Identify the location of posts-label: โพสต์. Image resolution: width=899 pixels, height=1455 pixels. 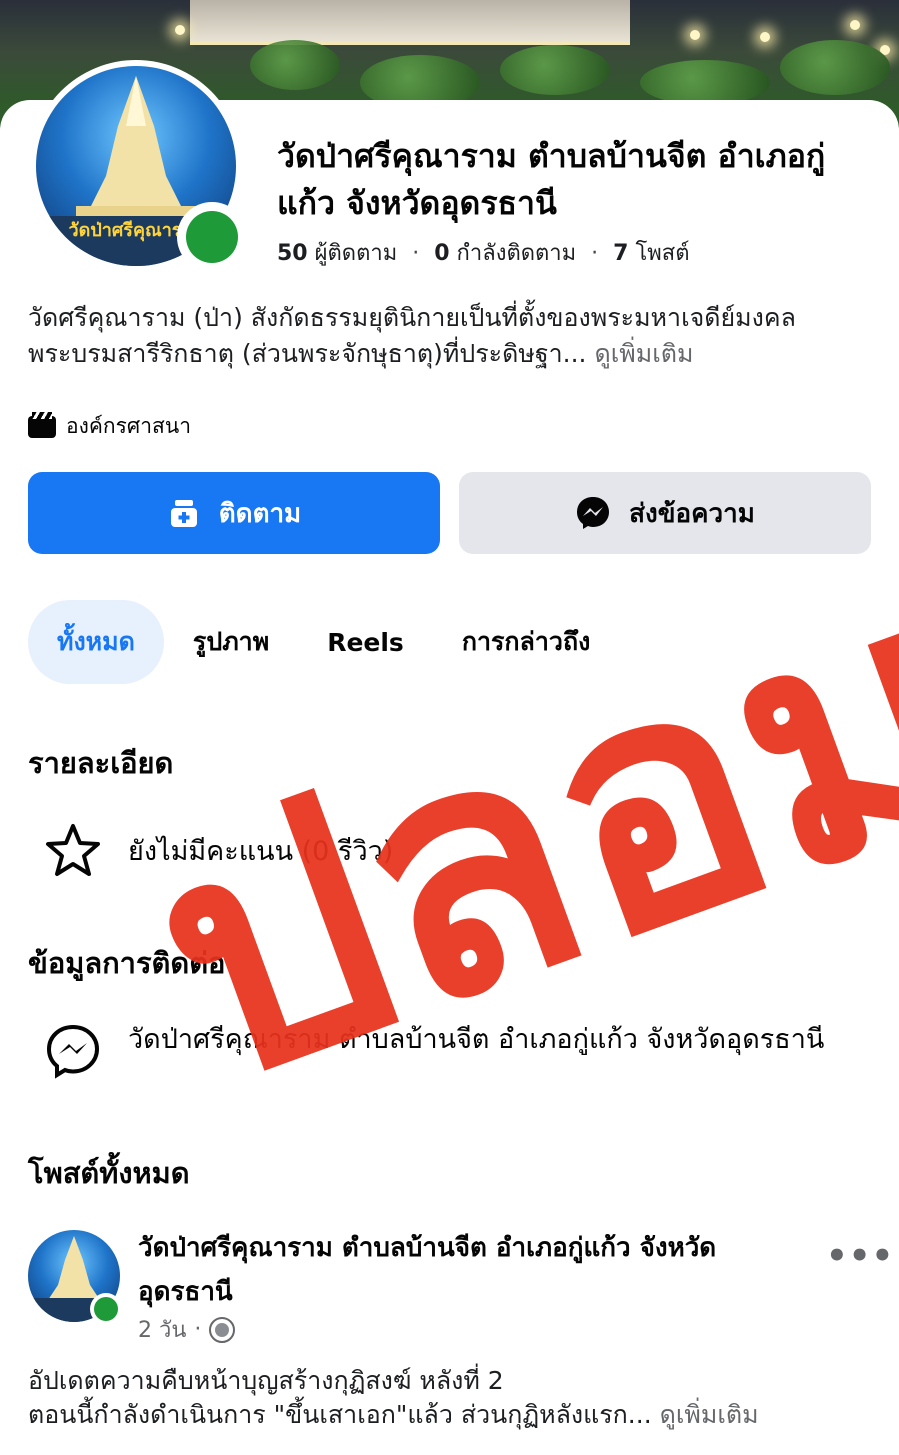
(662, 253).